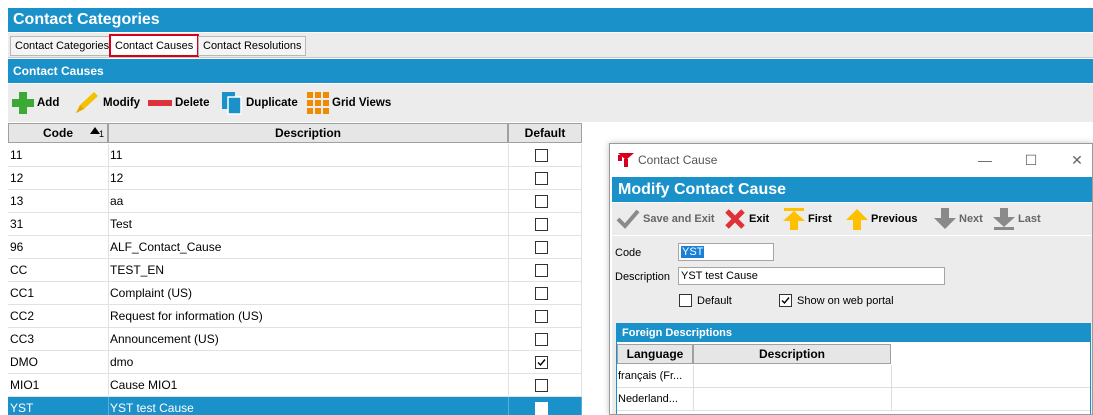 The image size is (1093, 415). I want to click on column-header-description: Description, so click(308, 133).